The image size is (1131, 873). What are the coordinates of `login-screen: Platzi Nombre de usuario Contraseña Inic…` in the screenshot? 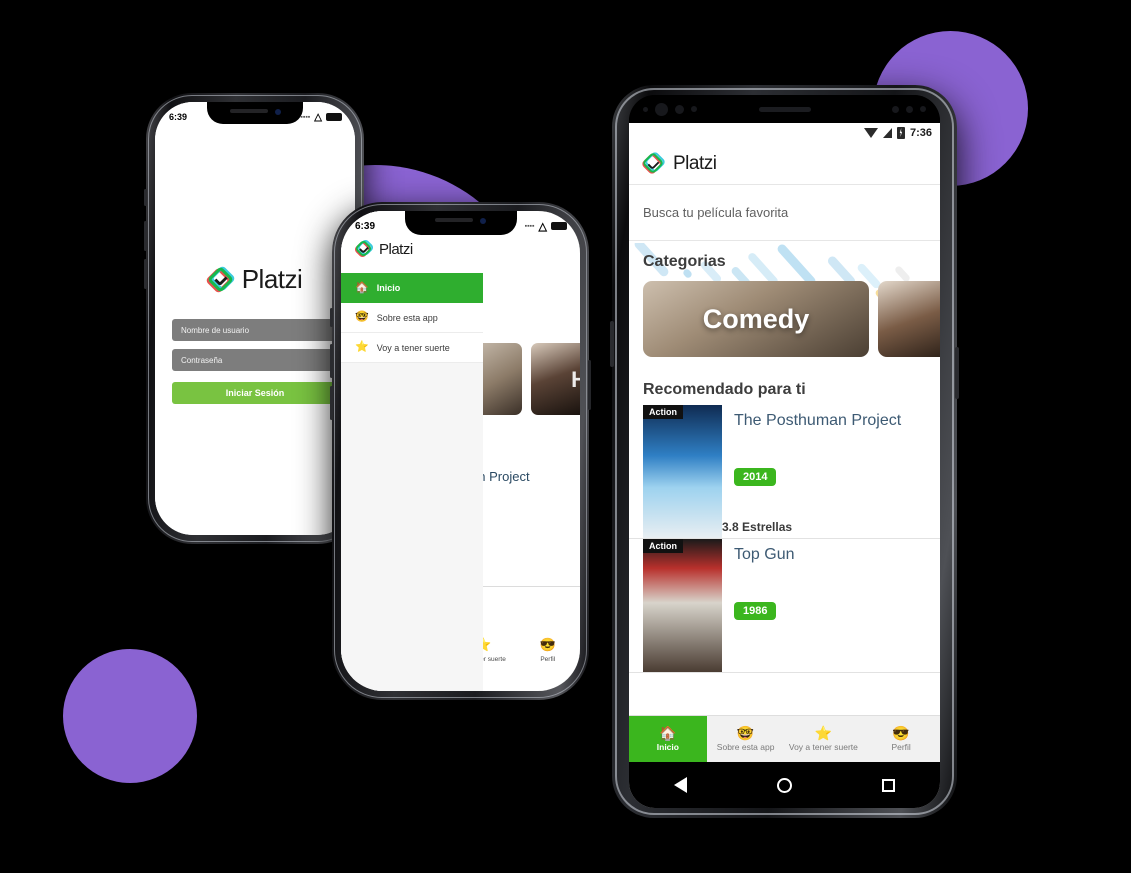 It's located at (255, 318).